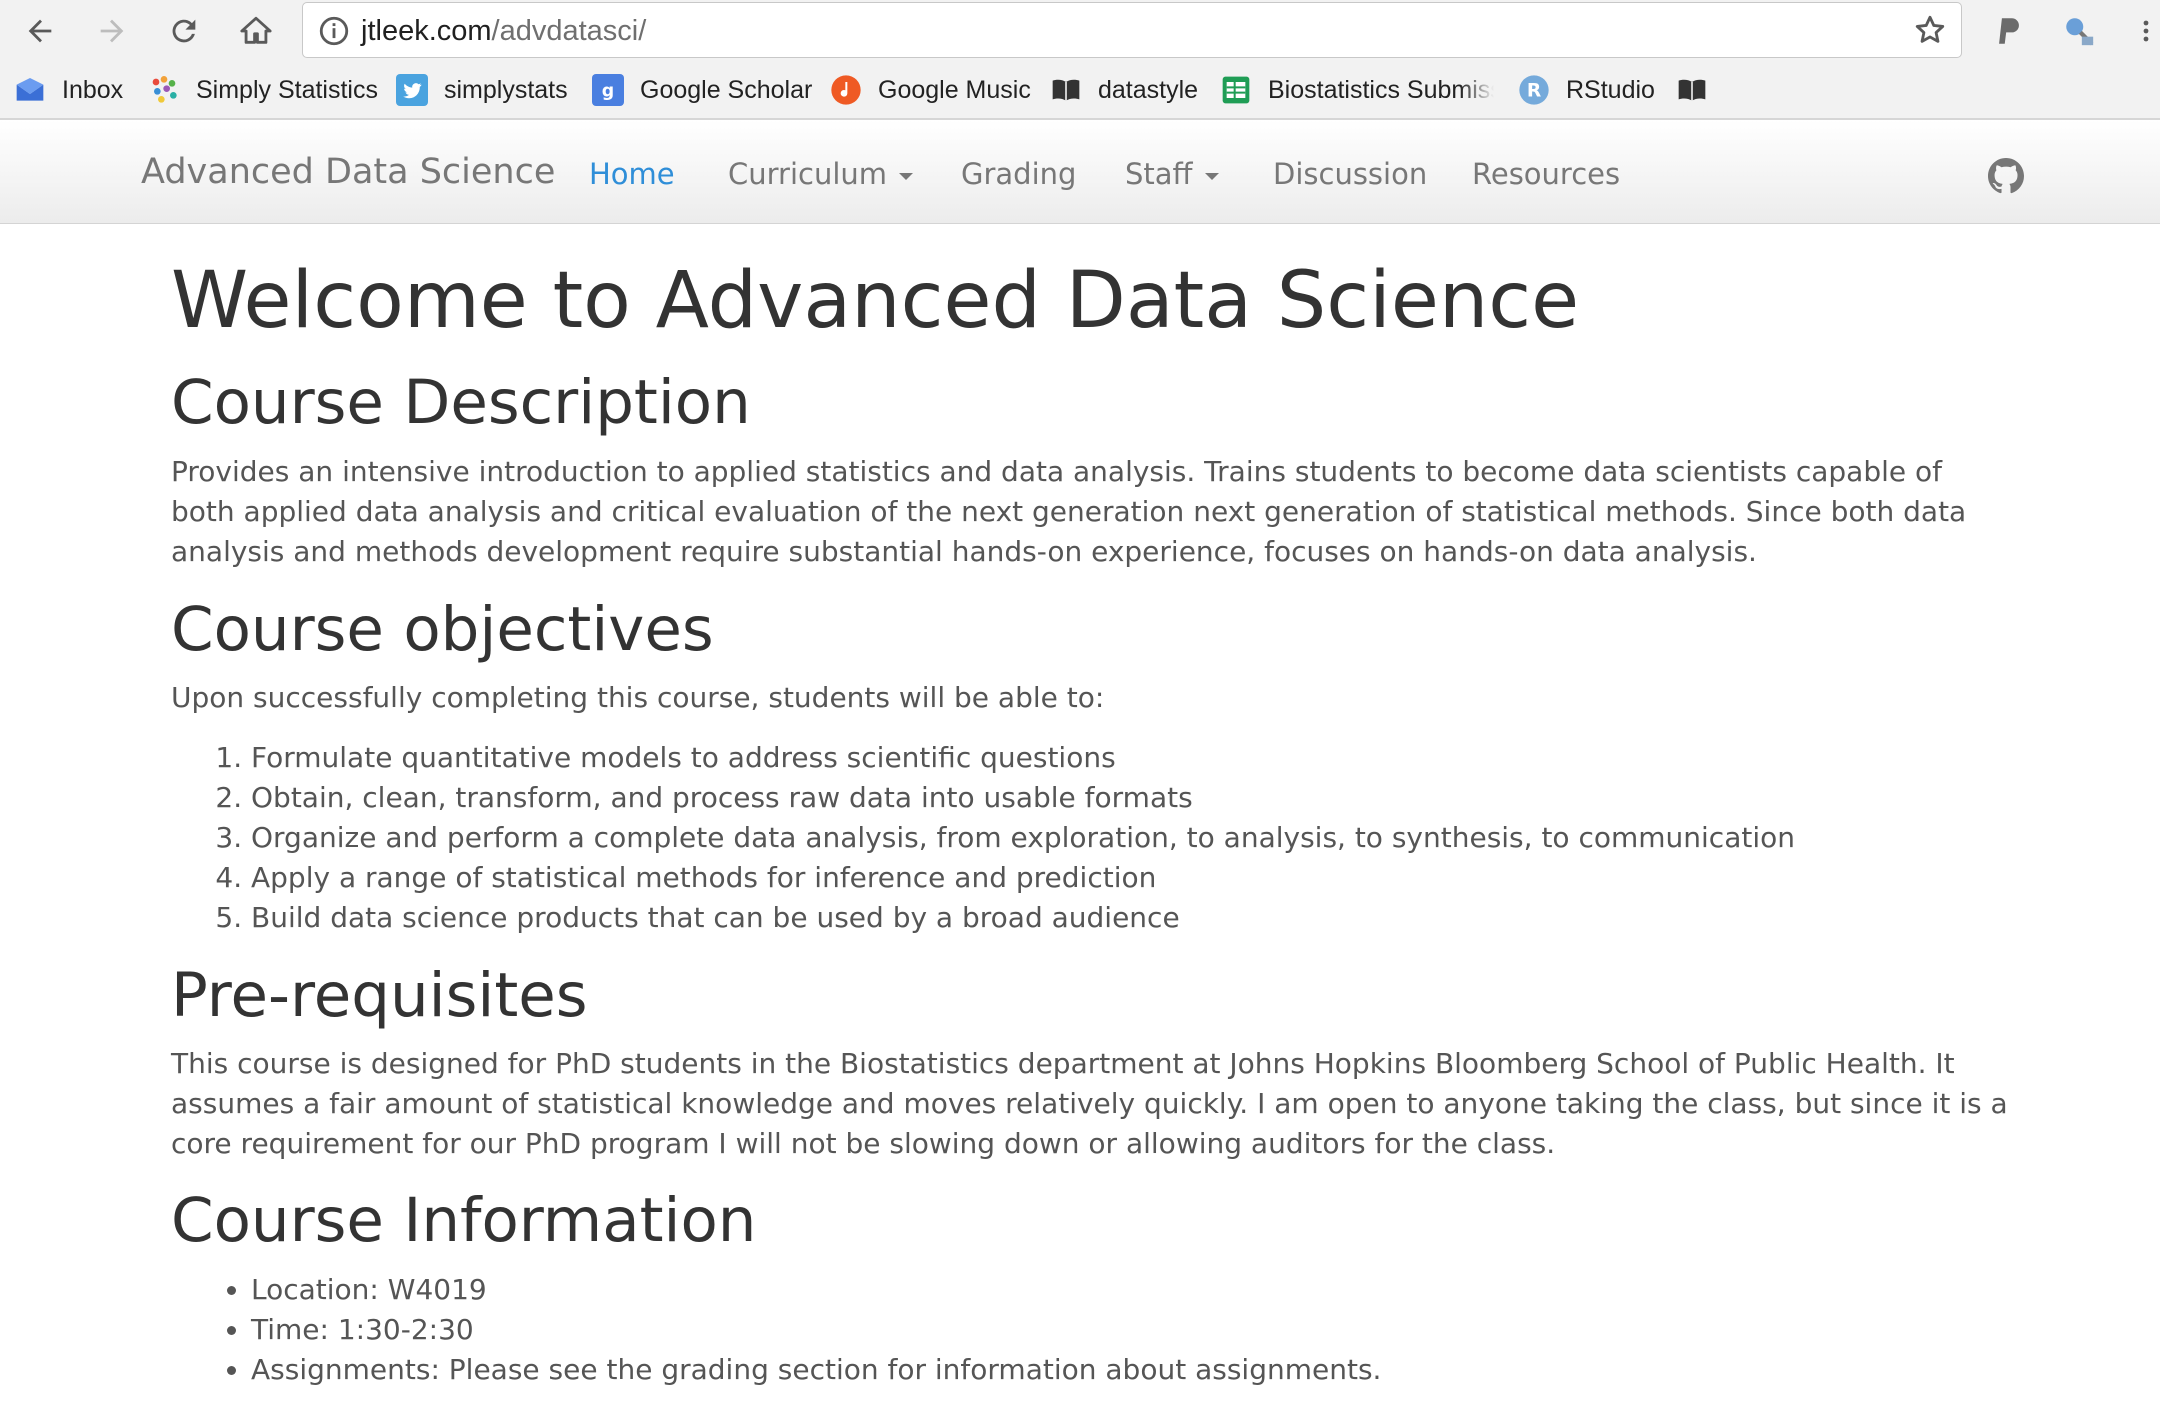 This screenshot has width=2160, height=1402. What do you see at coordinates (1148, 89) in the screenshot?
I see `bookmark-label: datastyle` at bounding box center [1148, 89].